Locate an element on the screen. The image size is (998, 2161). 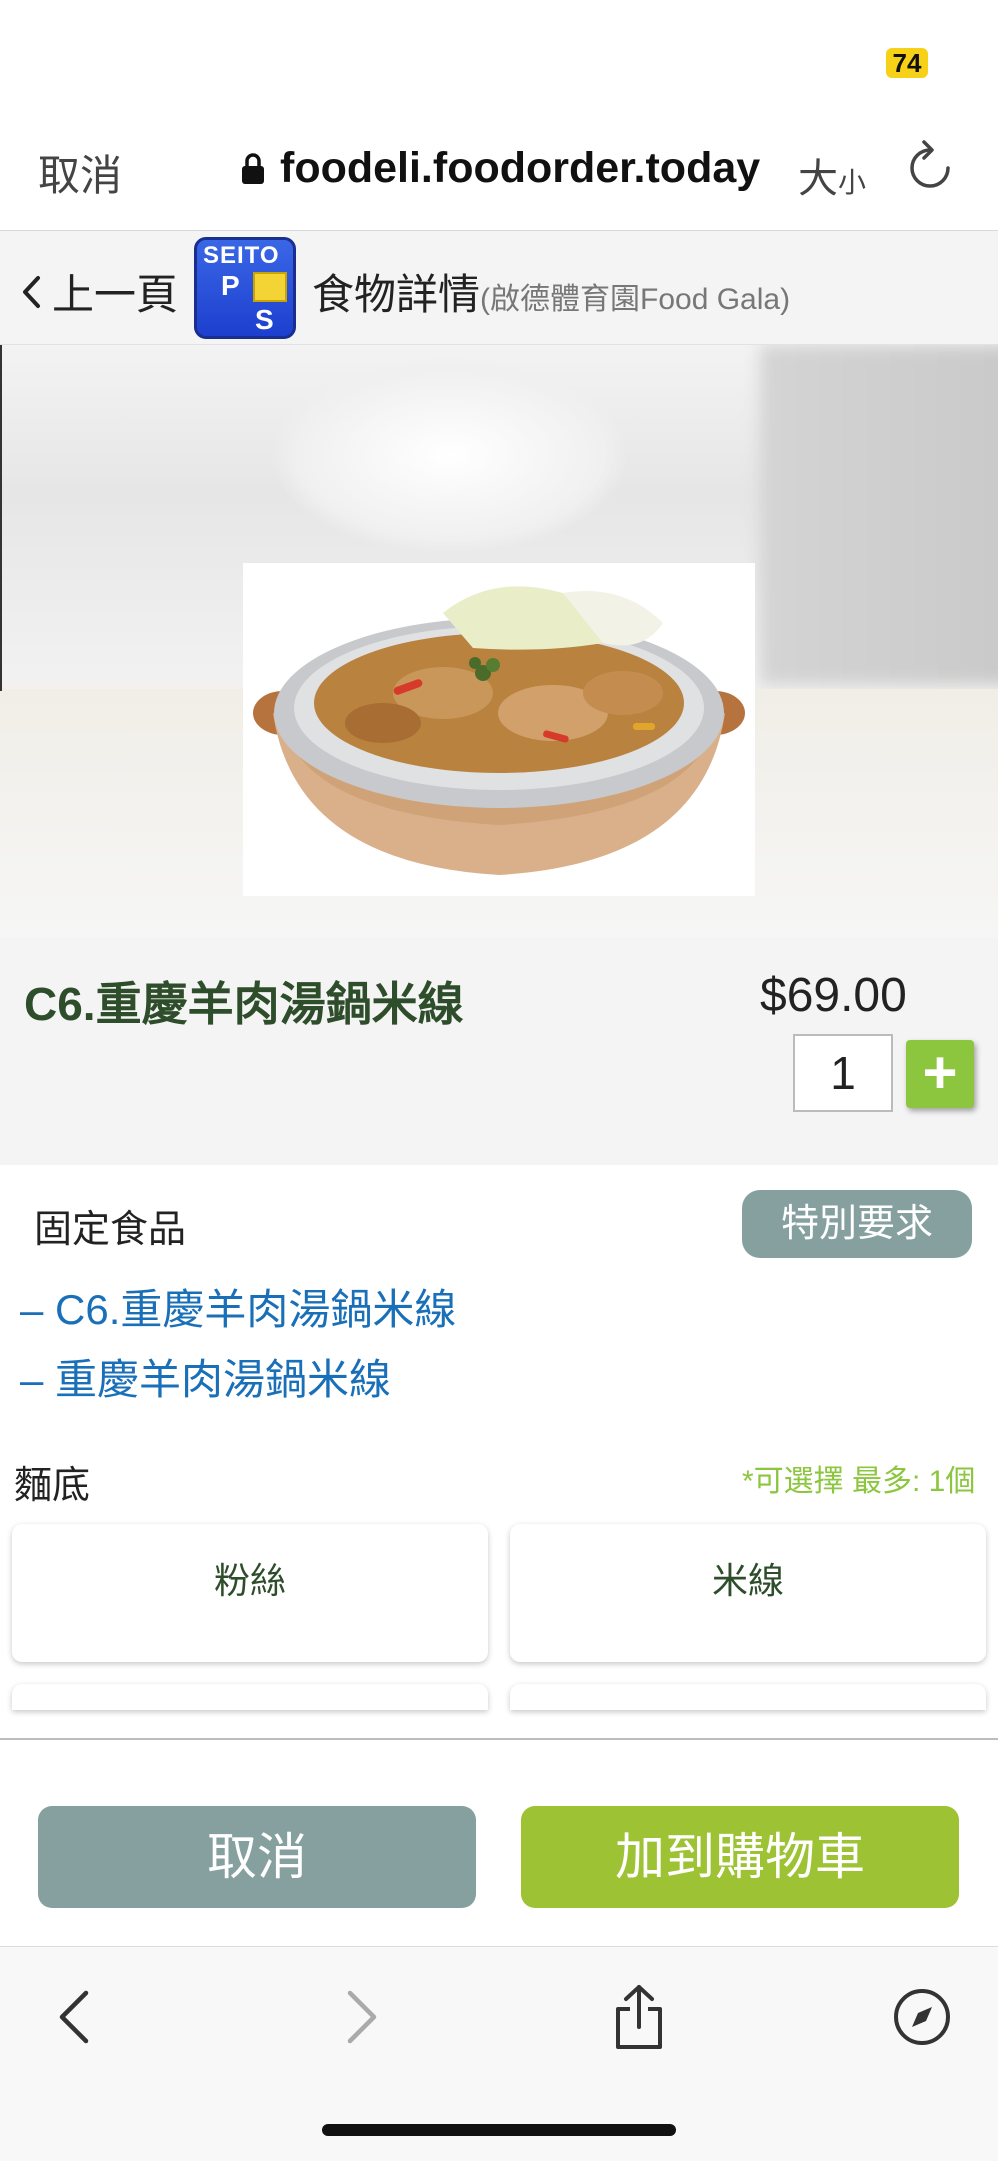
product-price: $69.00 is located at coordinates (833, 995).